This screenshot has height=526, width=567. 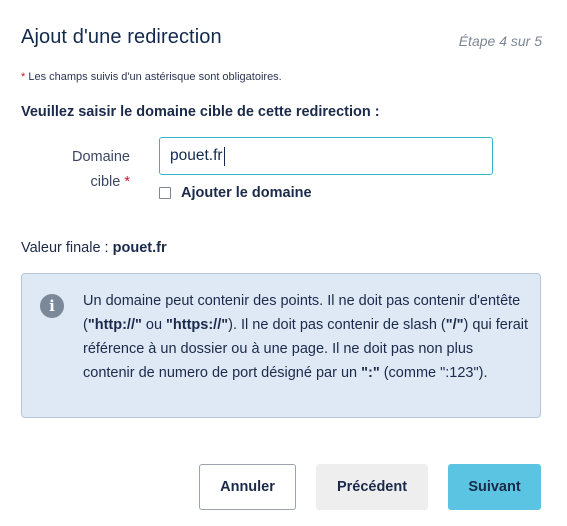 I want to click on domain-field-label-line1: Domaine, so click(x=100, y=157).